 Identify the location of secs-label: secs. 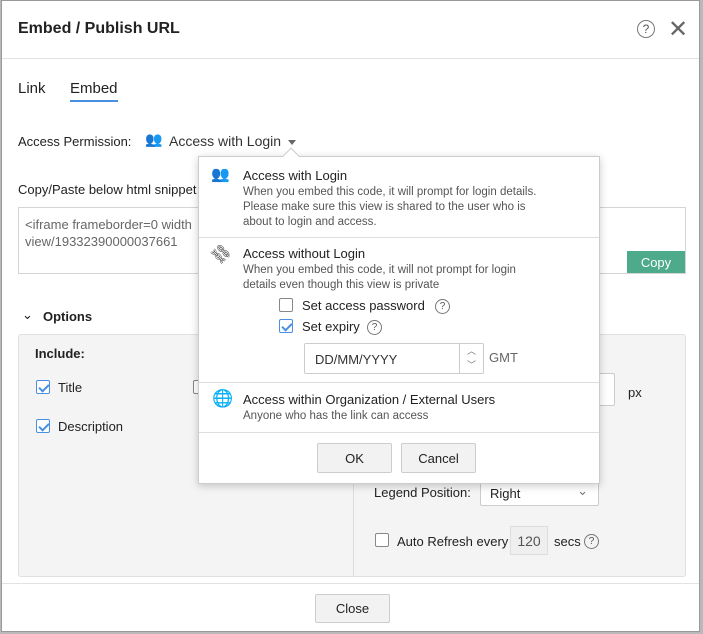
(567, 541).